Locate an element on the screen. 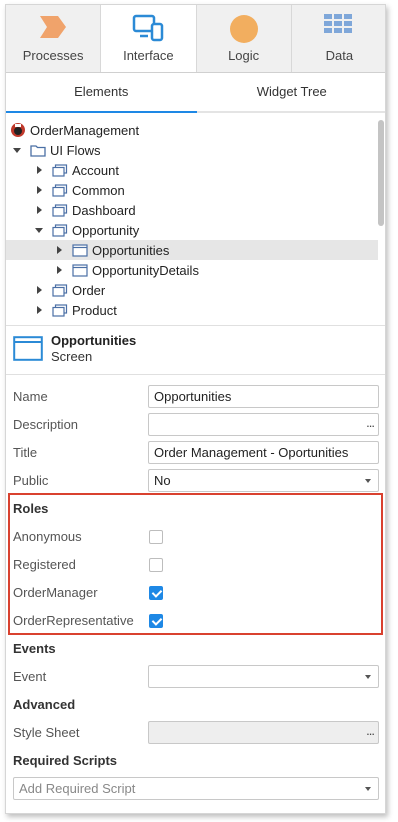 This screenshot has width=398, height=822. tree-item-common: Common is located at coordinates (79, 190).